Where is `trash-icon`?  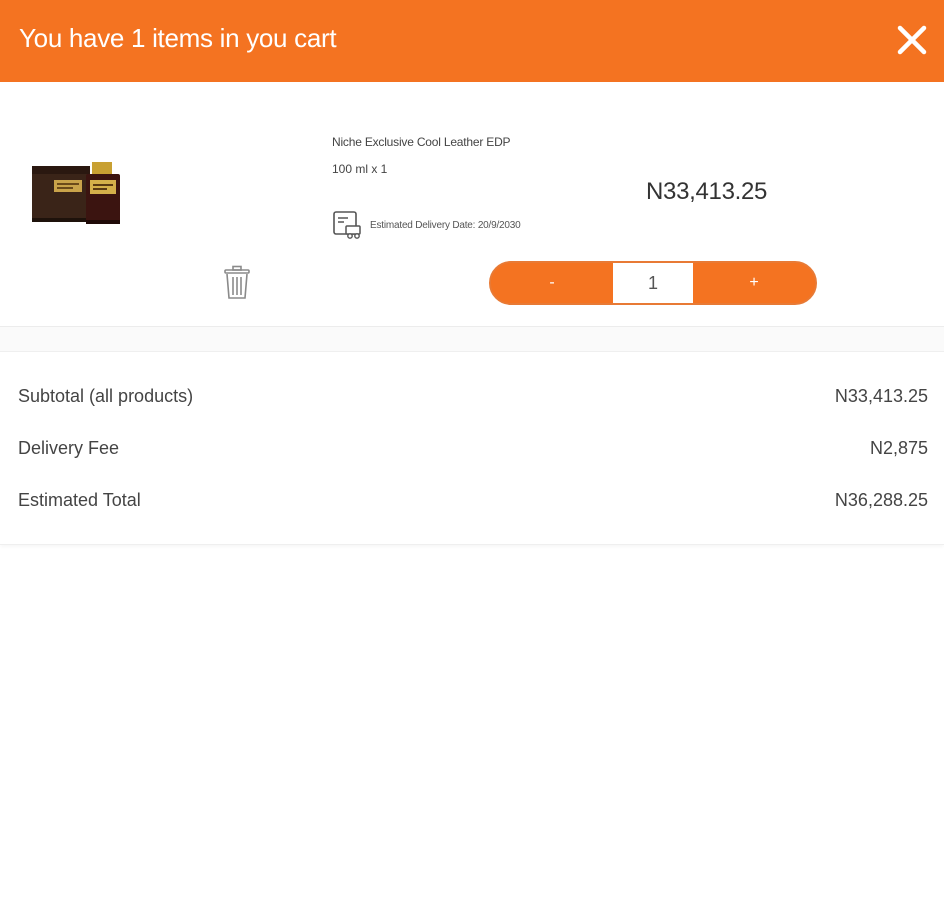
trash-icon is located at coordinates (237, 283).